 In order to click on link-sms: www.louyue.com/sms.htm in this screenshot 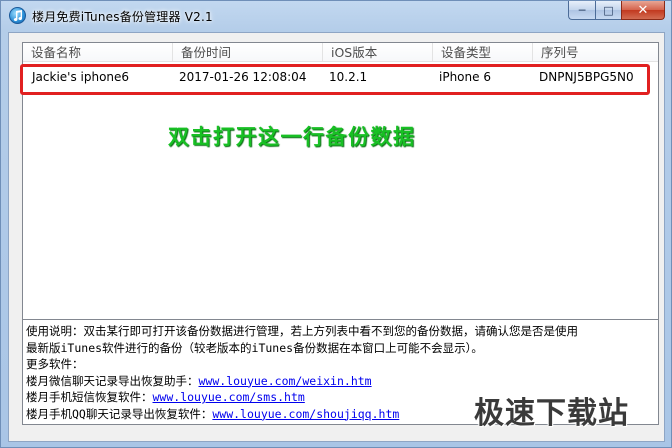, I will do `click(229, 397)`.